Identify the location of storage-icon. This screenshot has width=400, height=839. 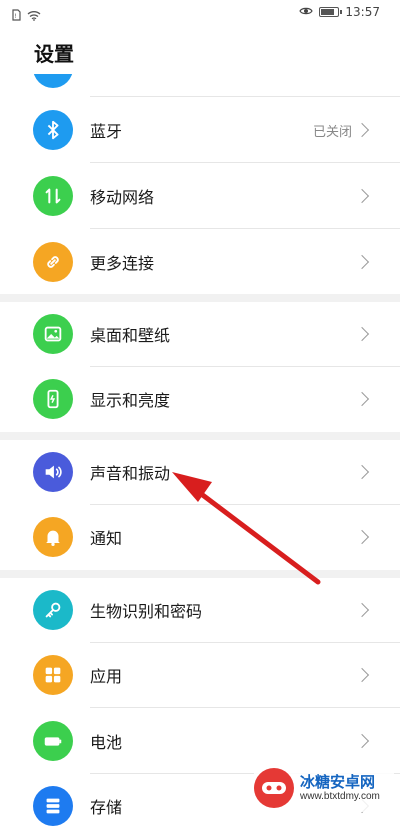
(53, 806).